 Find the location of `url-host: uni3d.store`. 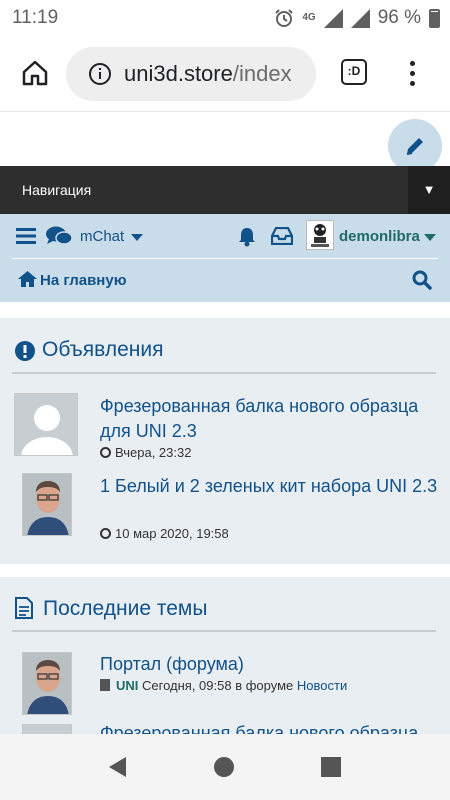

url-host: uni3d.store is located at coordinates (178, 73).